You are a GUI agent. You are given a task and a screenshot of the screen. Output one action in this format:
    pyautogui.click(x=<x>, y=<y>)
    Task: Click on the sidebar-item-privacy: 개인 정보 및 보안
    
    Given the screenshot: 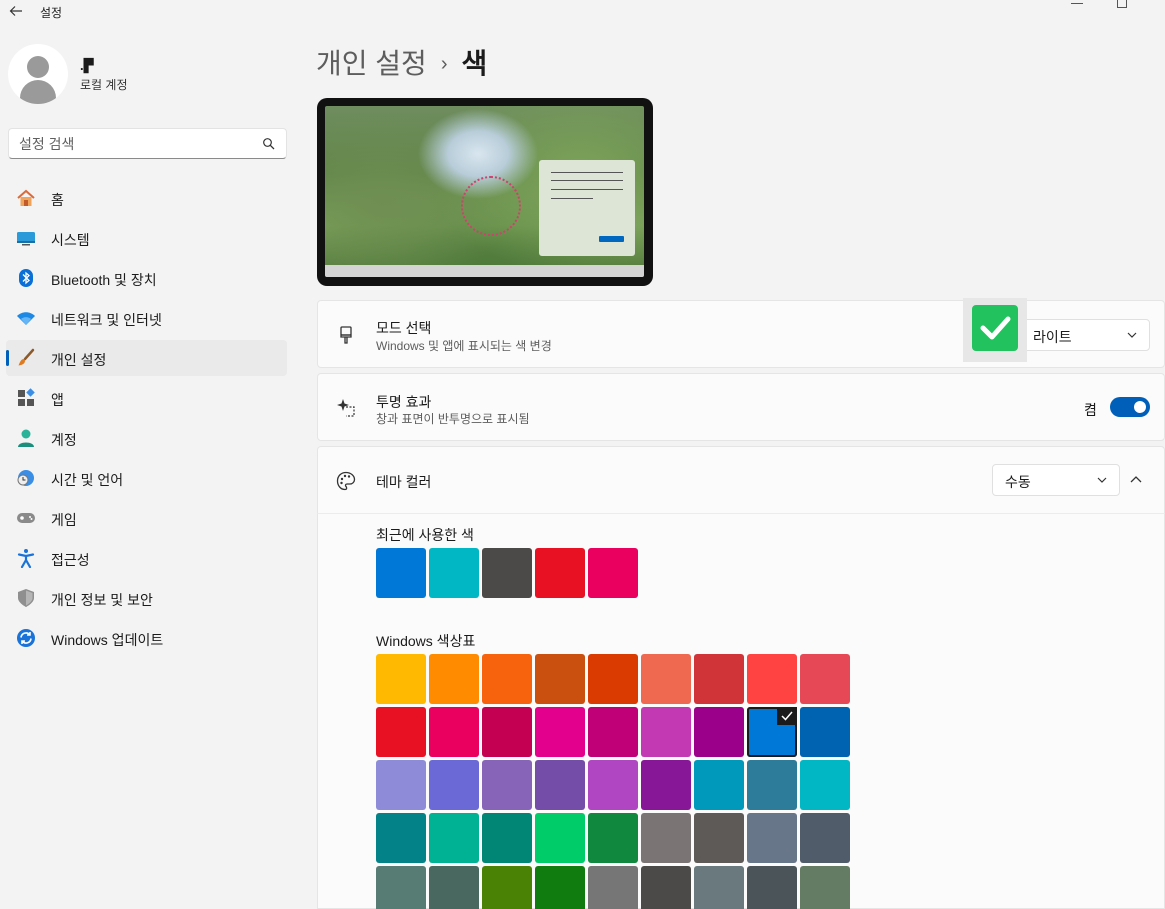 What is the action you would take?
    pyautogui.click(x=146, y=598)
    